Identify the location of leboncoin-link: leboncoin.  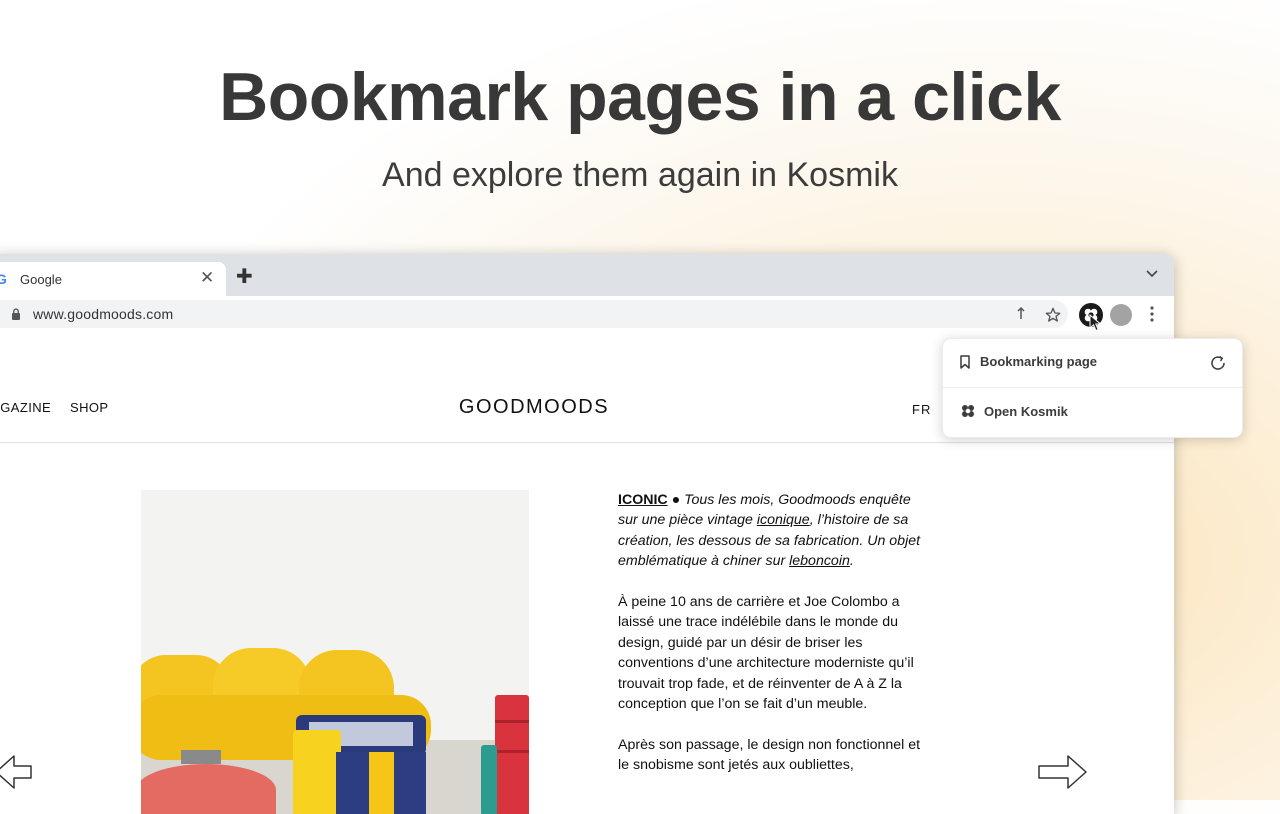
(819, 561).